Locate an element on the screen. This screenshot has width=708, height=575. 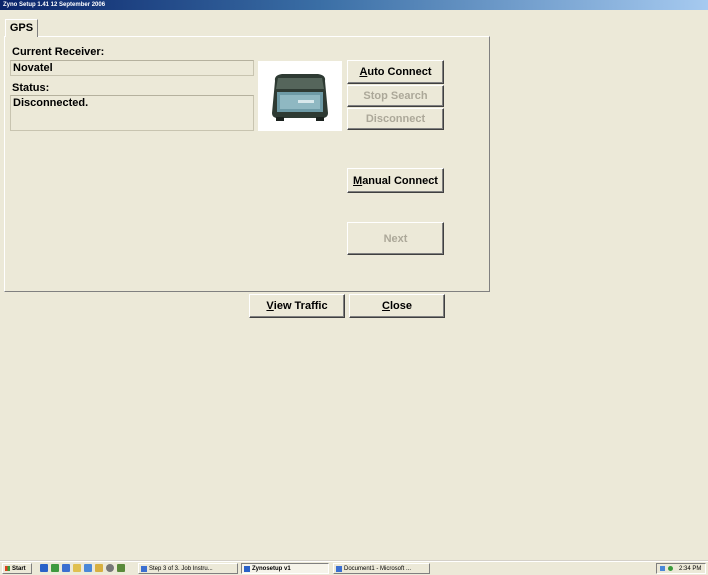
taskbar-task-label: Zynosetup v1 is located at coordinates (271, 569).